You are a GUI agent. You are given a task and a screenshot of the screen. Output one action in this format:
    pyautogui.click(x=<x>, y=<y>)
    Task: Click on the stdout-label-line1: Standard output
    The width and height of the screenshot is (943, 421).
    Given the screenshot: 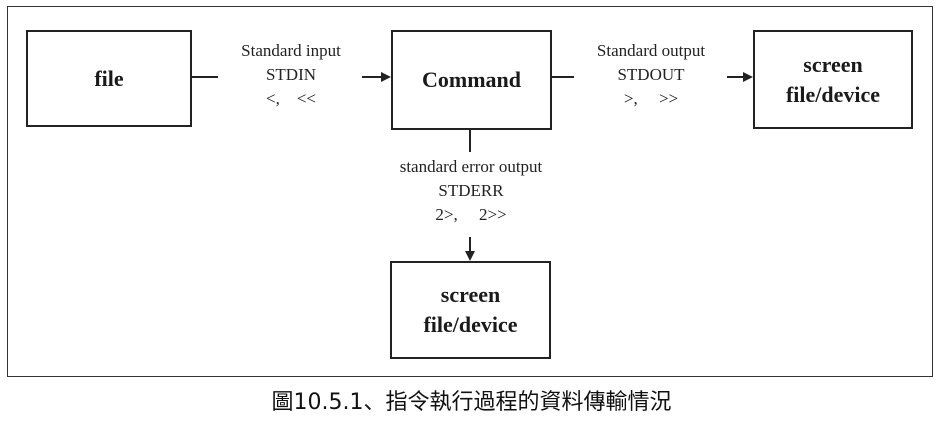 What is the action you would take?
    pyautogui.click(x=651, y=50)
    